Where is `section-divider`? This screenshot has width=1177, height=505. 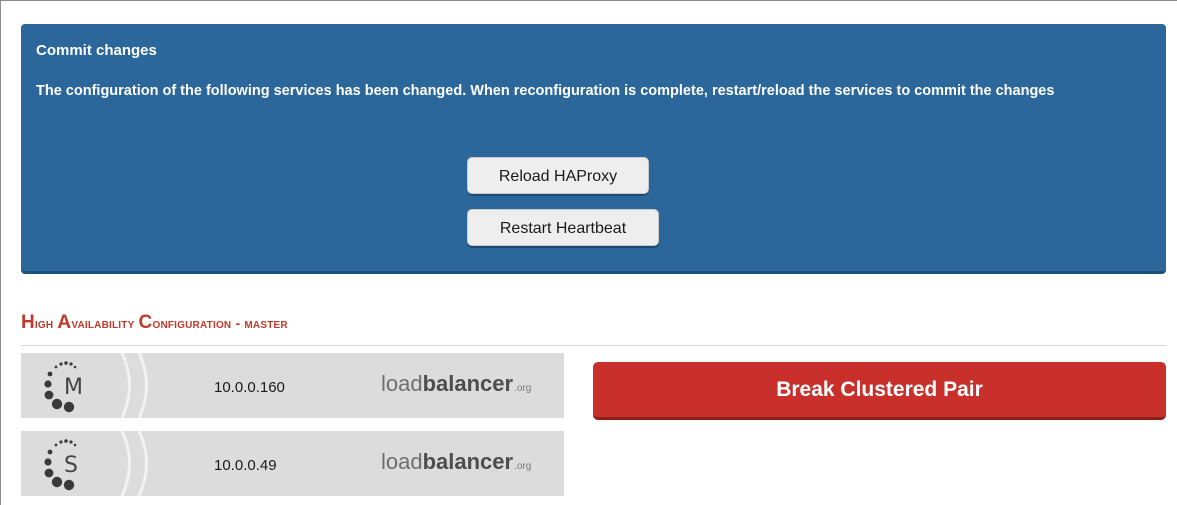
section-divider is located at coordinates (593, 345).